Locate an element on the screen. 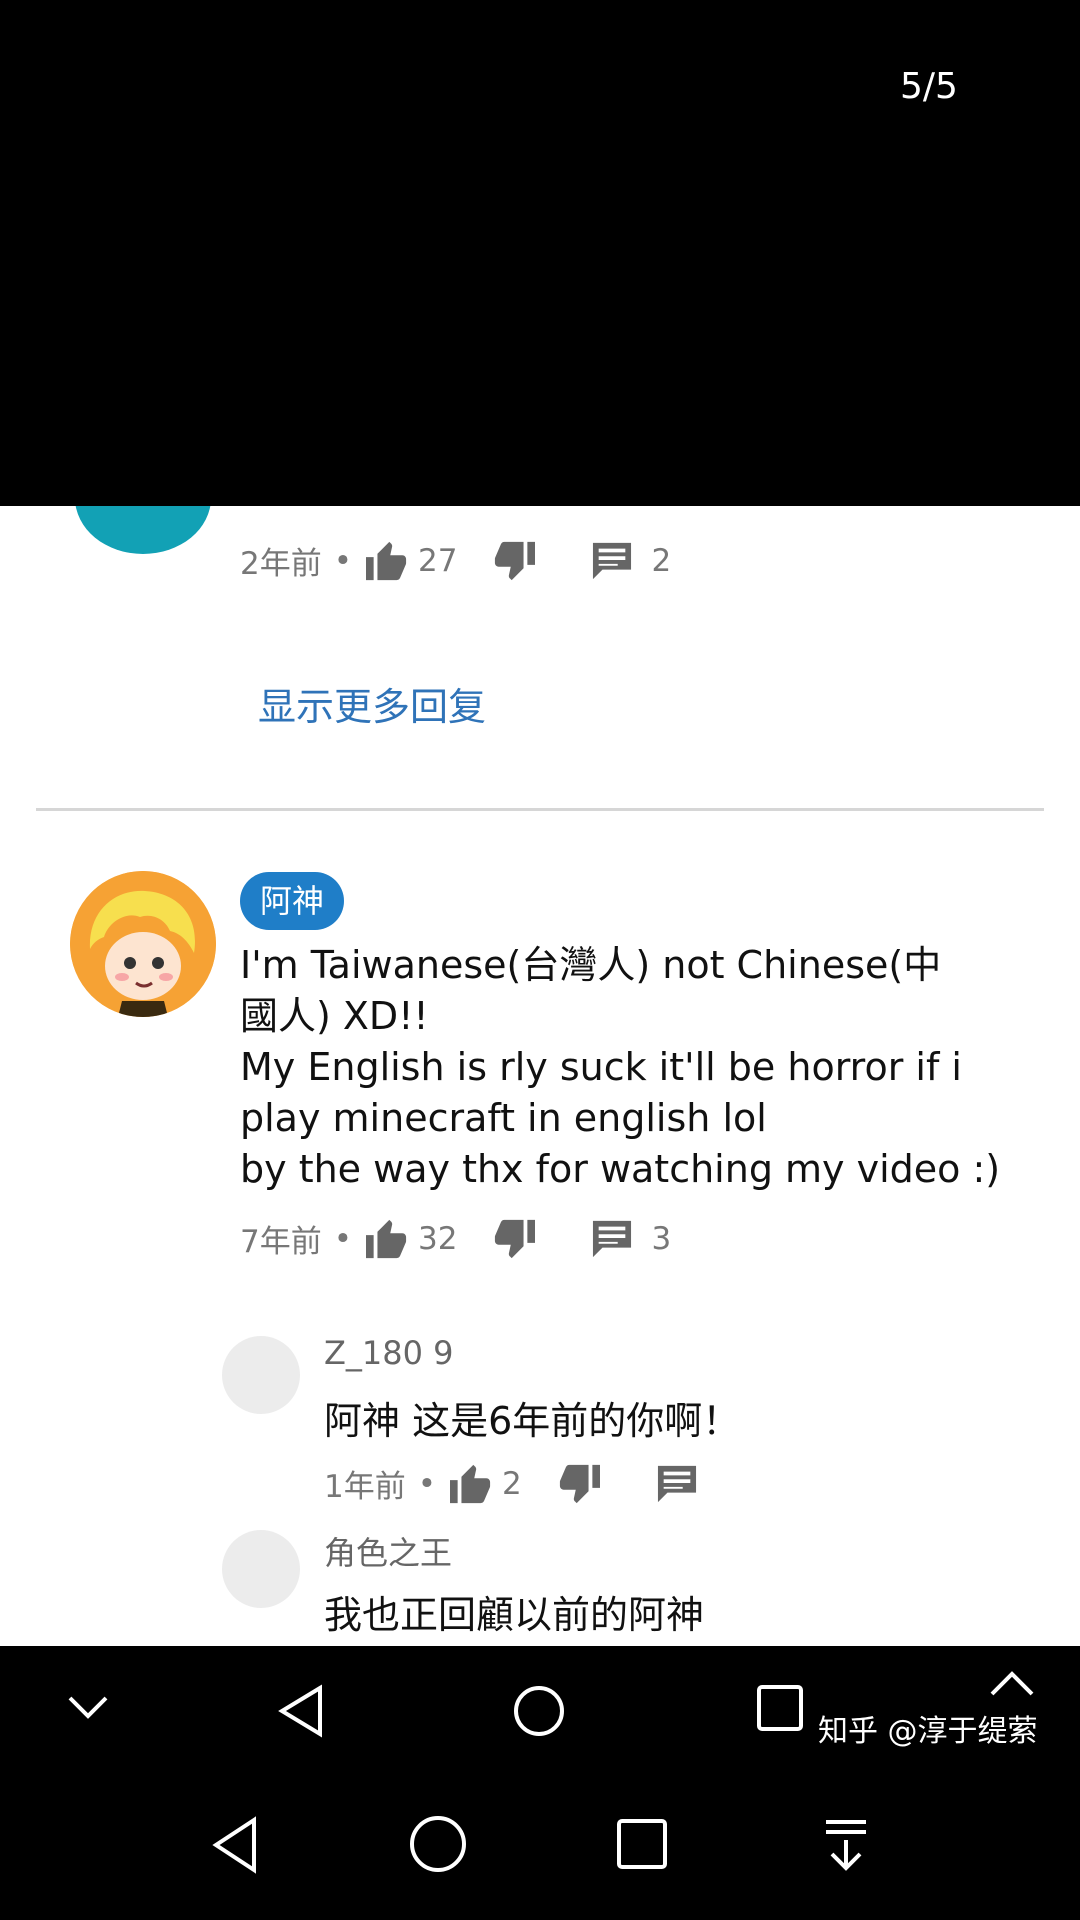 This screenshot has width=1080, height=1920. comment-line: by the way thx for watching my video :) is located at coordinates (620, 1169).